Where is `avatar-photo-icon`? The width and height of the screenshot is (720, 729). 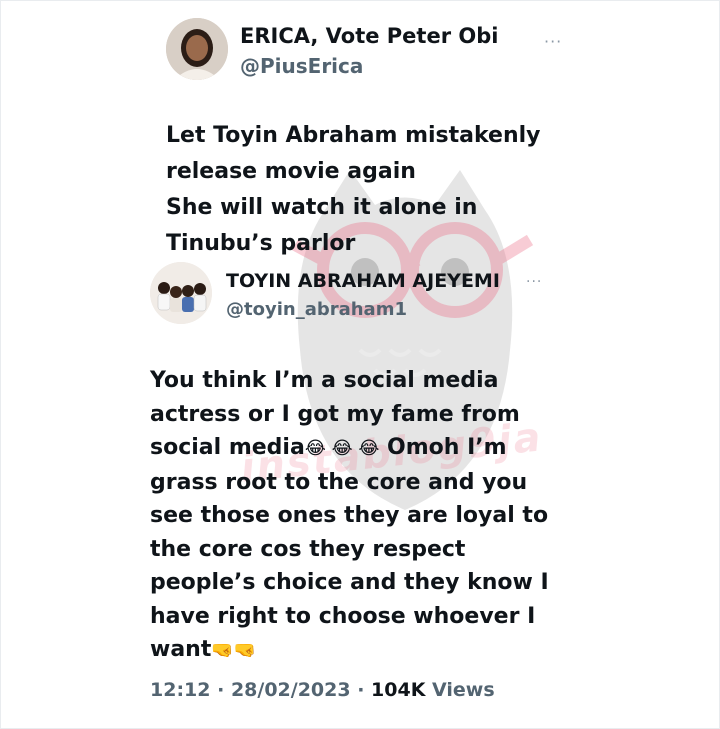 avatar-photo-icon is located at coordinates (197, 49).